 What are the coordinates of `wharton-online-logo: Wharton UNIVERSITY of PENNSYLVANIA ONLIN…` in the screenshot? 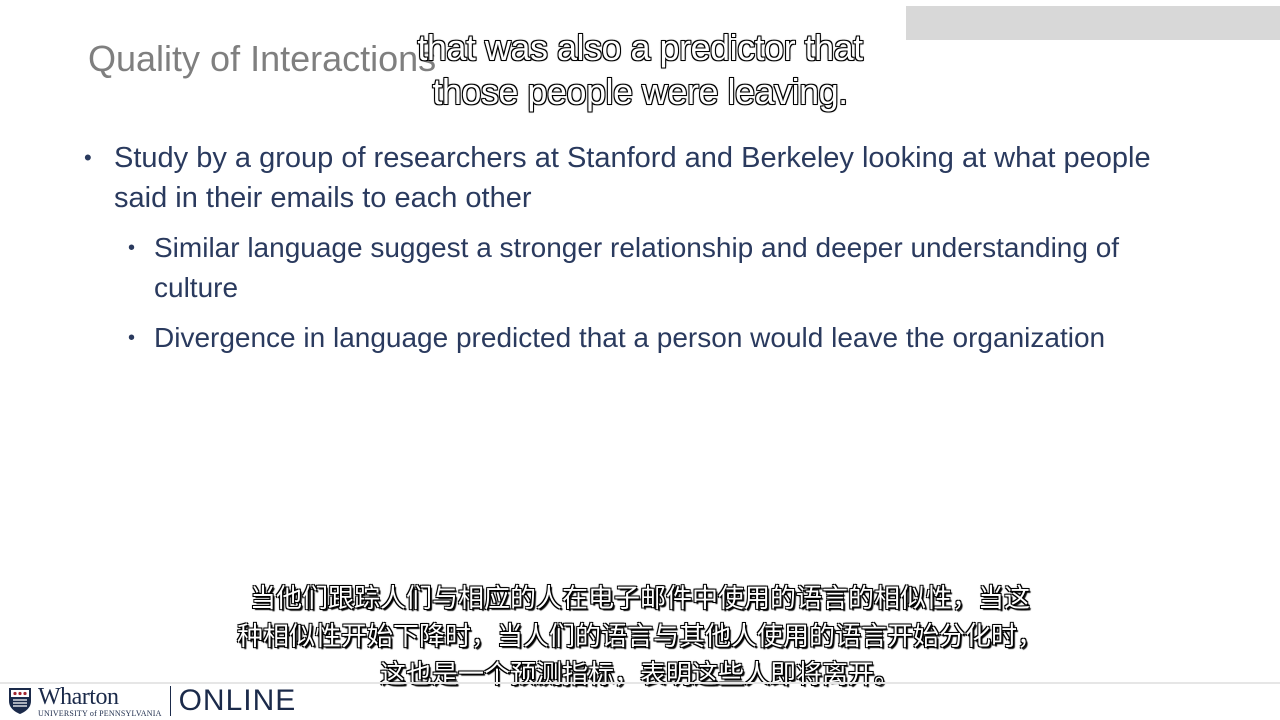 It's located at (152, 701).